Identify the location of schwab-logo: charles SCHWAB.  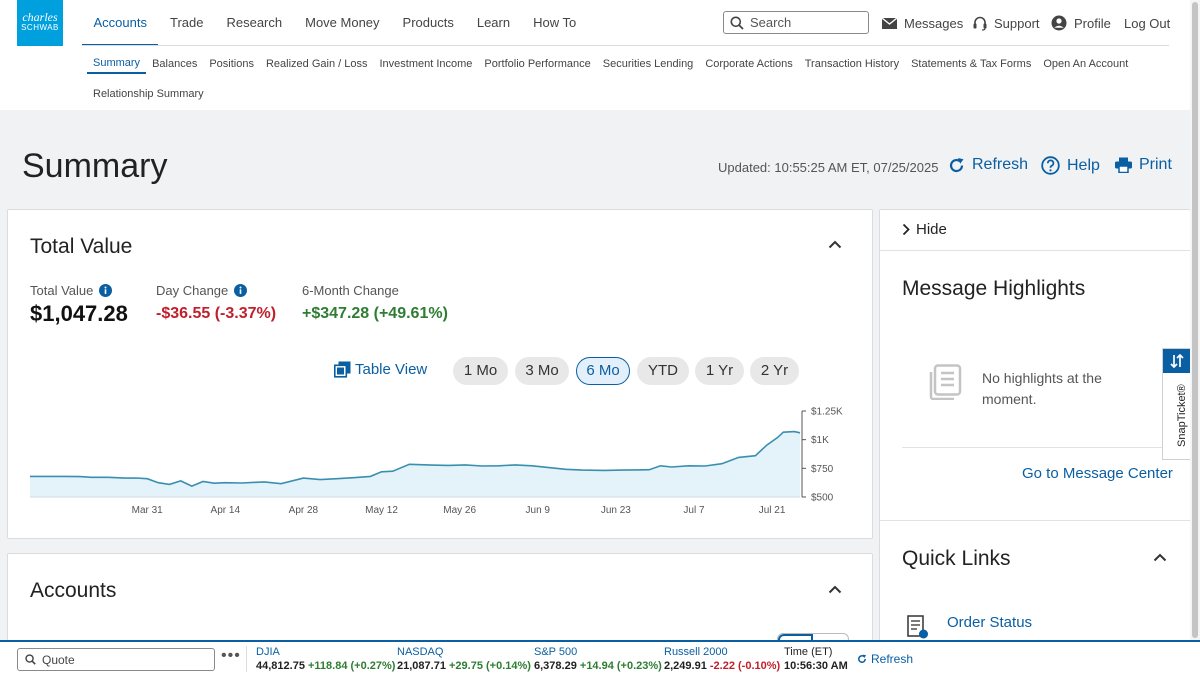
(40, 23).